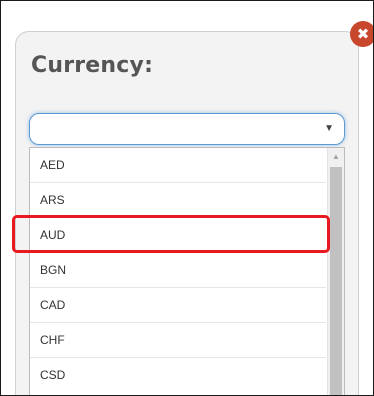 The height and width of the screenshot is (396, 374). I want to click on scroll-up-arrow-icon: ▲, so click(336, 156).